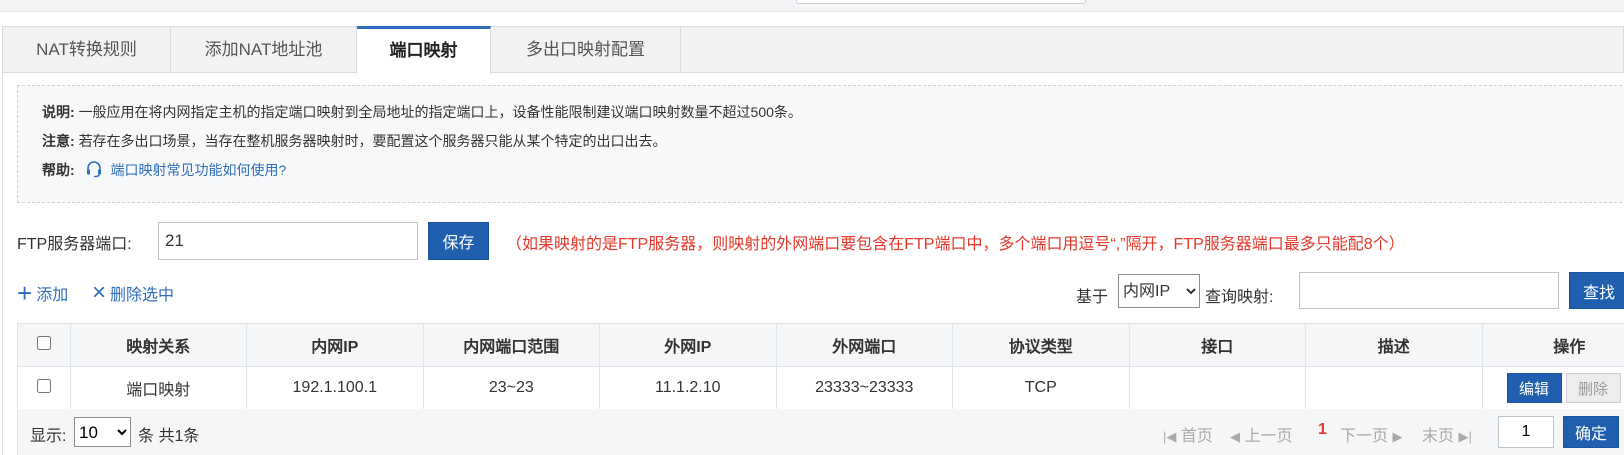  I want to click on cell-relation: 端口映射, so click(158, 388).